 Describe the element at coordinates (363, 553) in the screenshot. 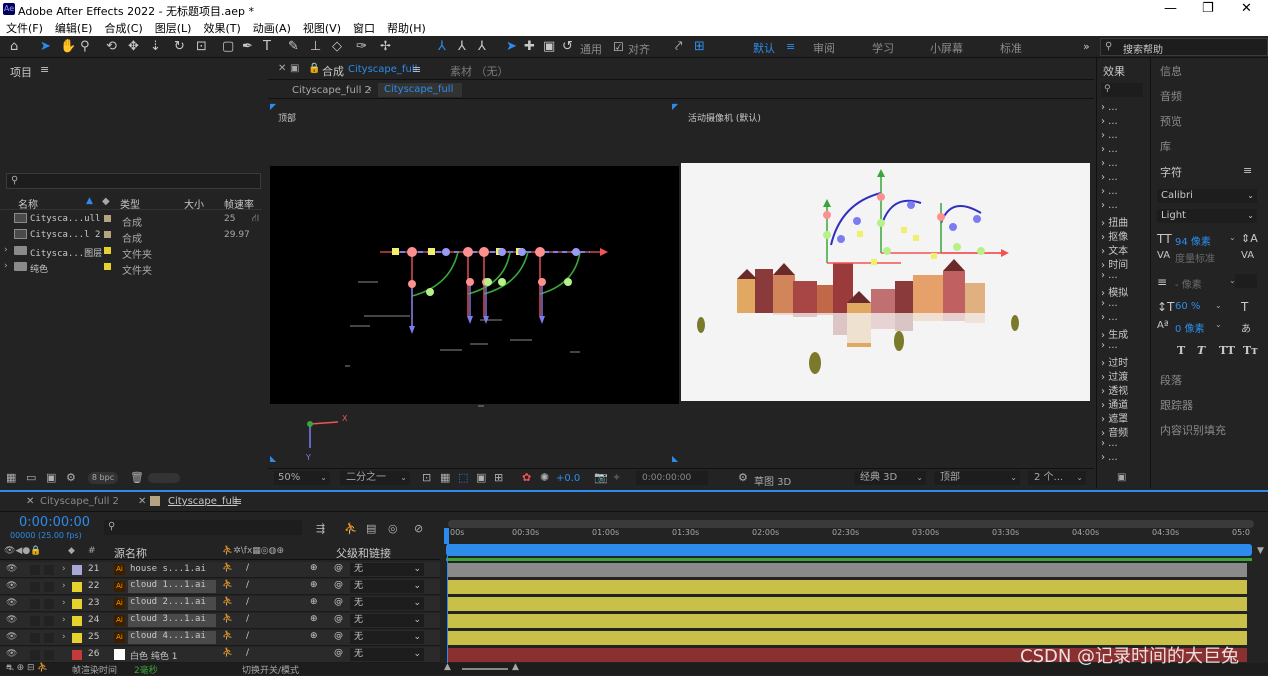

I see `parent-header: 父级和链接` at that location.